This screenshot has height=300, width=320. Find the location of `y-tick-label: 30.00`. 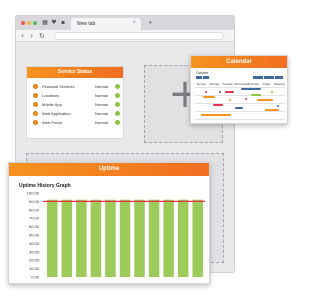

y-tick-label: 30.00 is located at coordinates (34, 251).